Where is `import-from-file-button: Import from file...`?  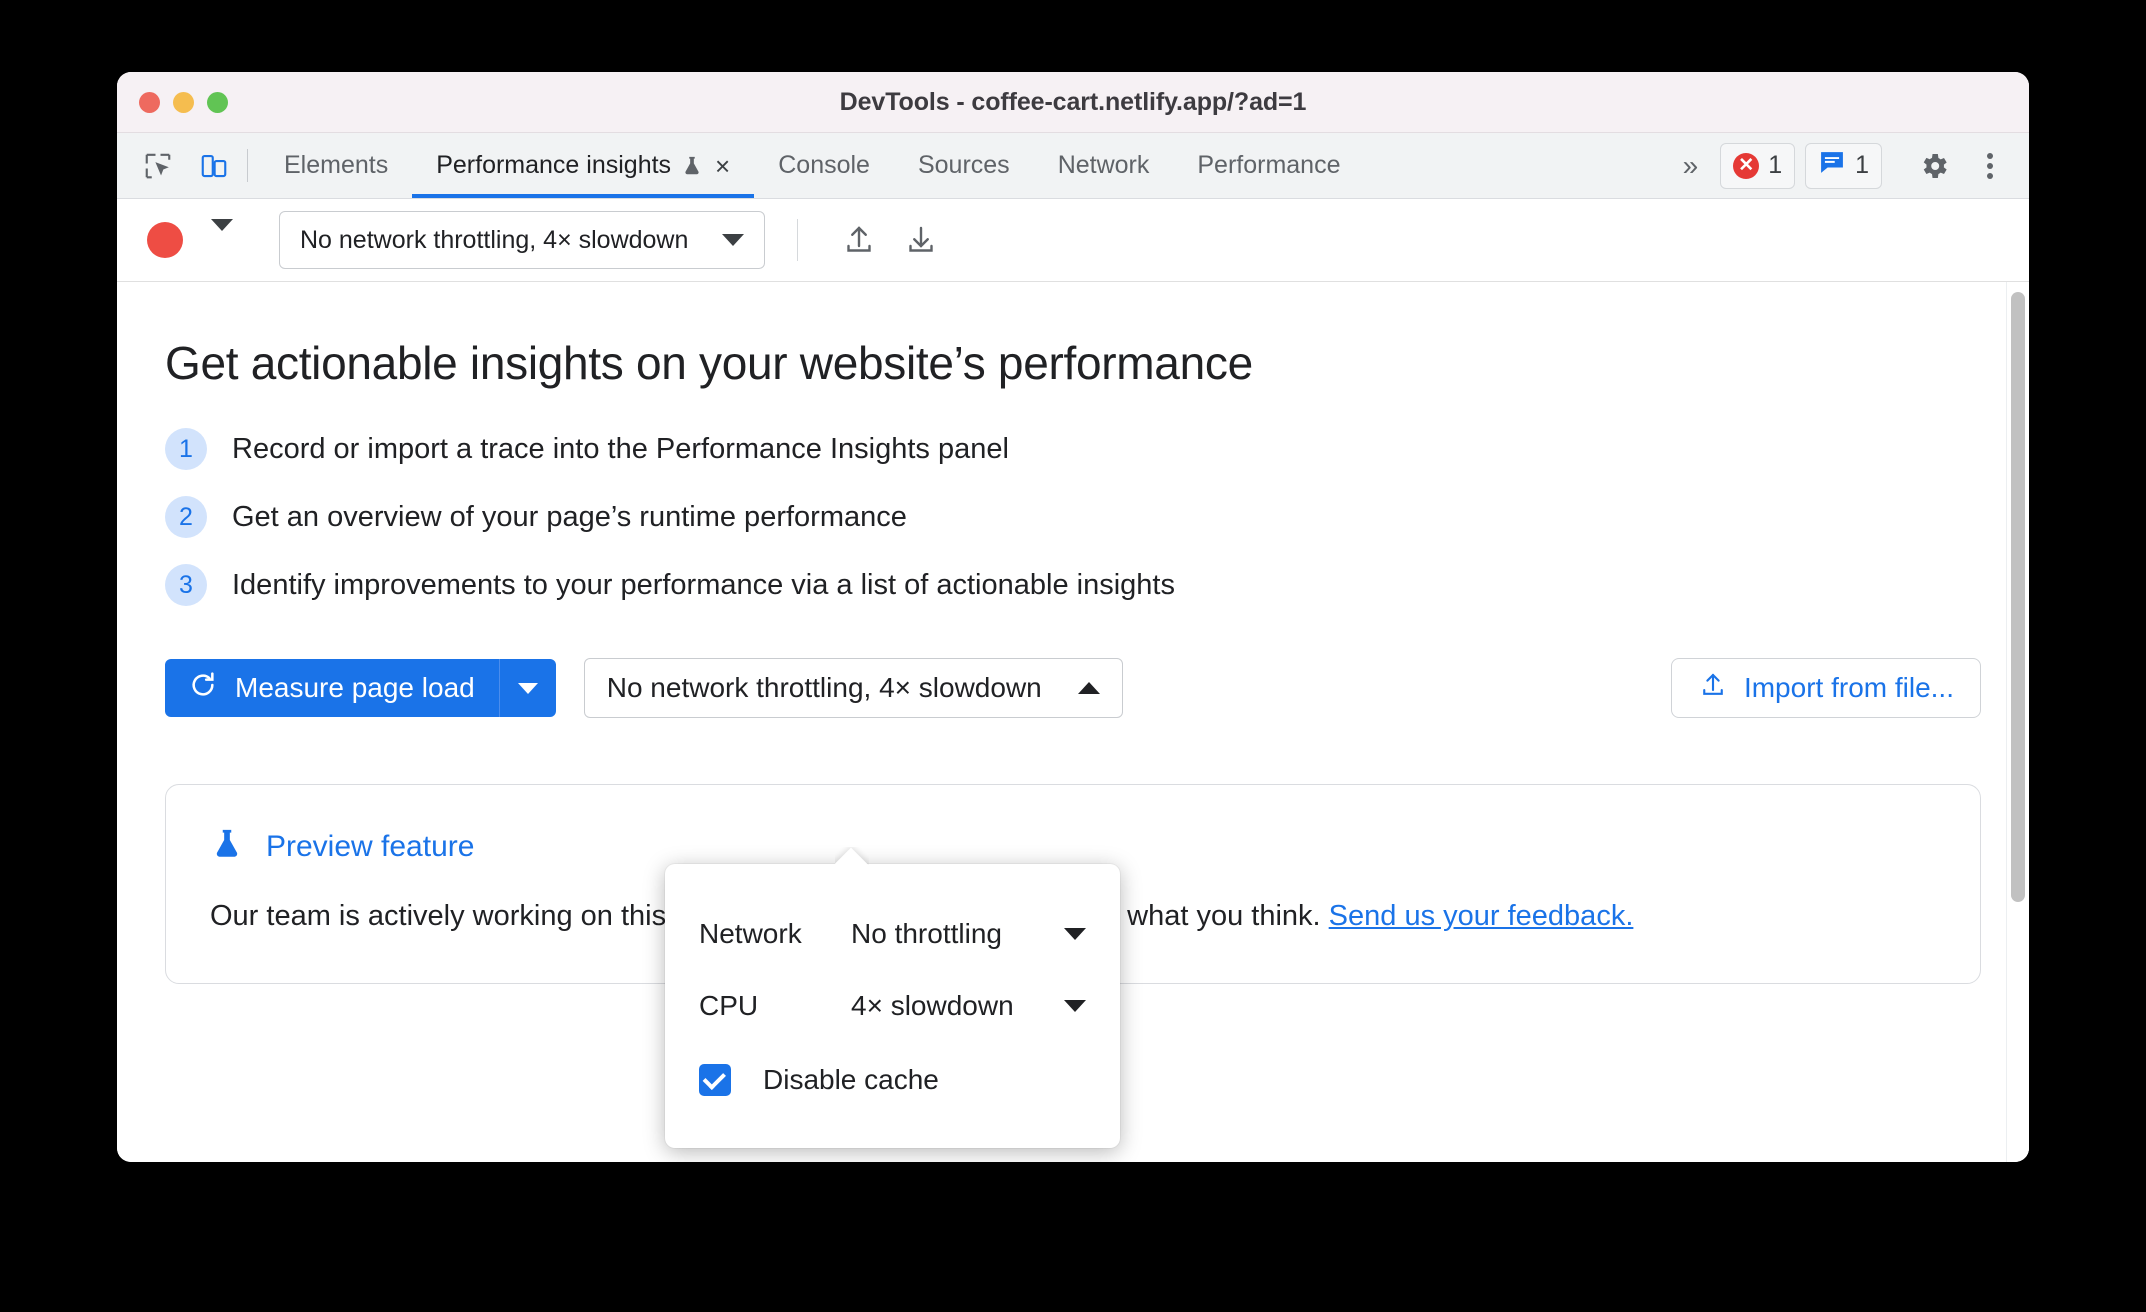
import-from-file-button: Import from file... is located at coordinates (1825, 688).